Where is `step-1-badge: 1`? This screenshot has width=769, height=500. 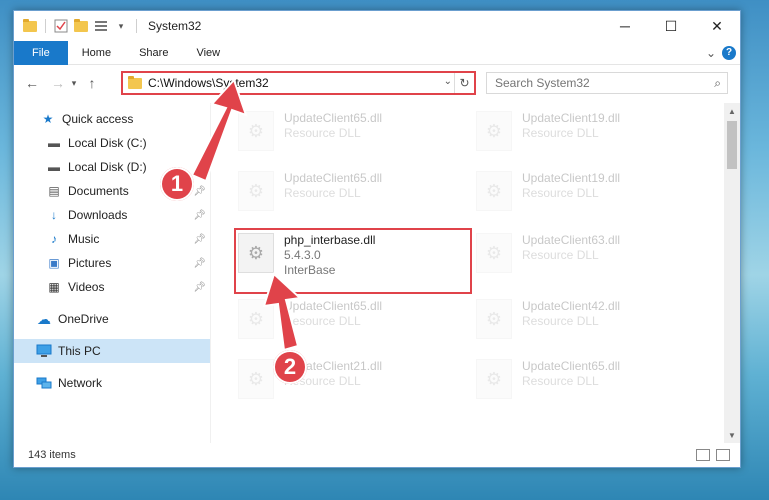
step-1-badge: 1 is located at coordinates (177, 184).